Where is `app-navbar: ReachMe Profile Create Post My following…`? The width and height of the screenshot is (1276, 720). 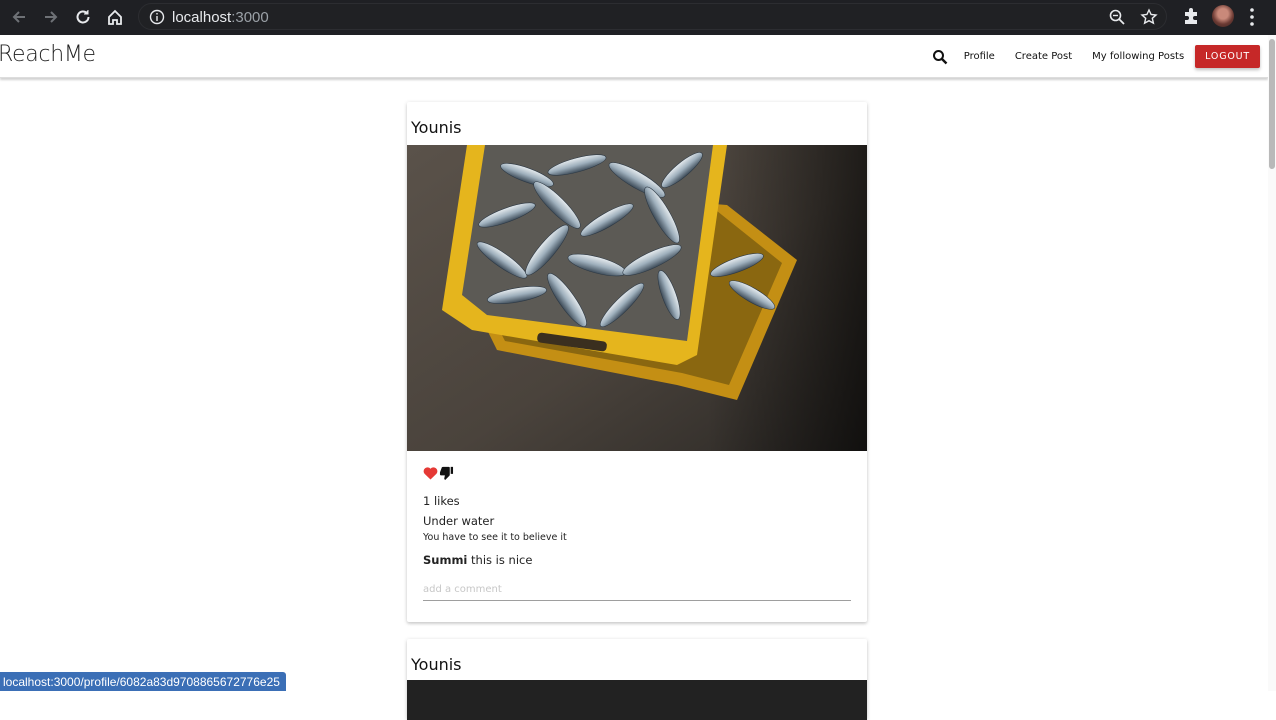 app-navbar: ReachMe Profile Create Post My following… is located at coordinates (634, 56).